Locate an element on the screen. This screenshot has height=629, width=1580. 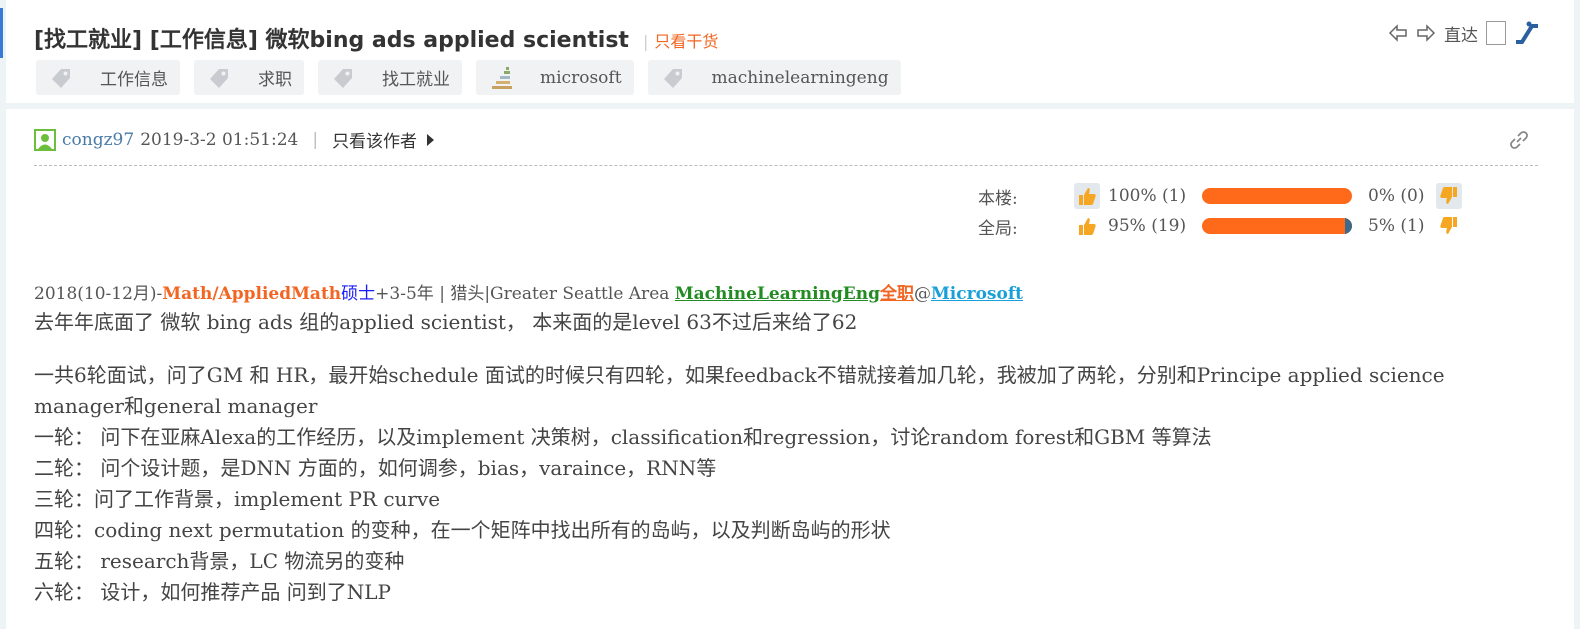
vote-row-global: 全局: 95% (19) 5% (1) is located at coordinates (1220, 226).